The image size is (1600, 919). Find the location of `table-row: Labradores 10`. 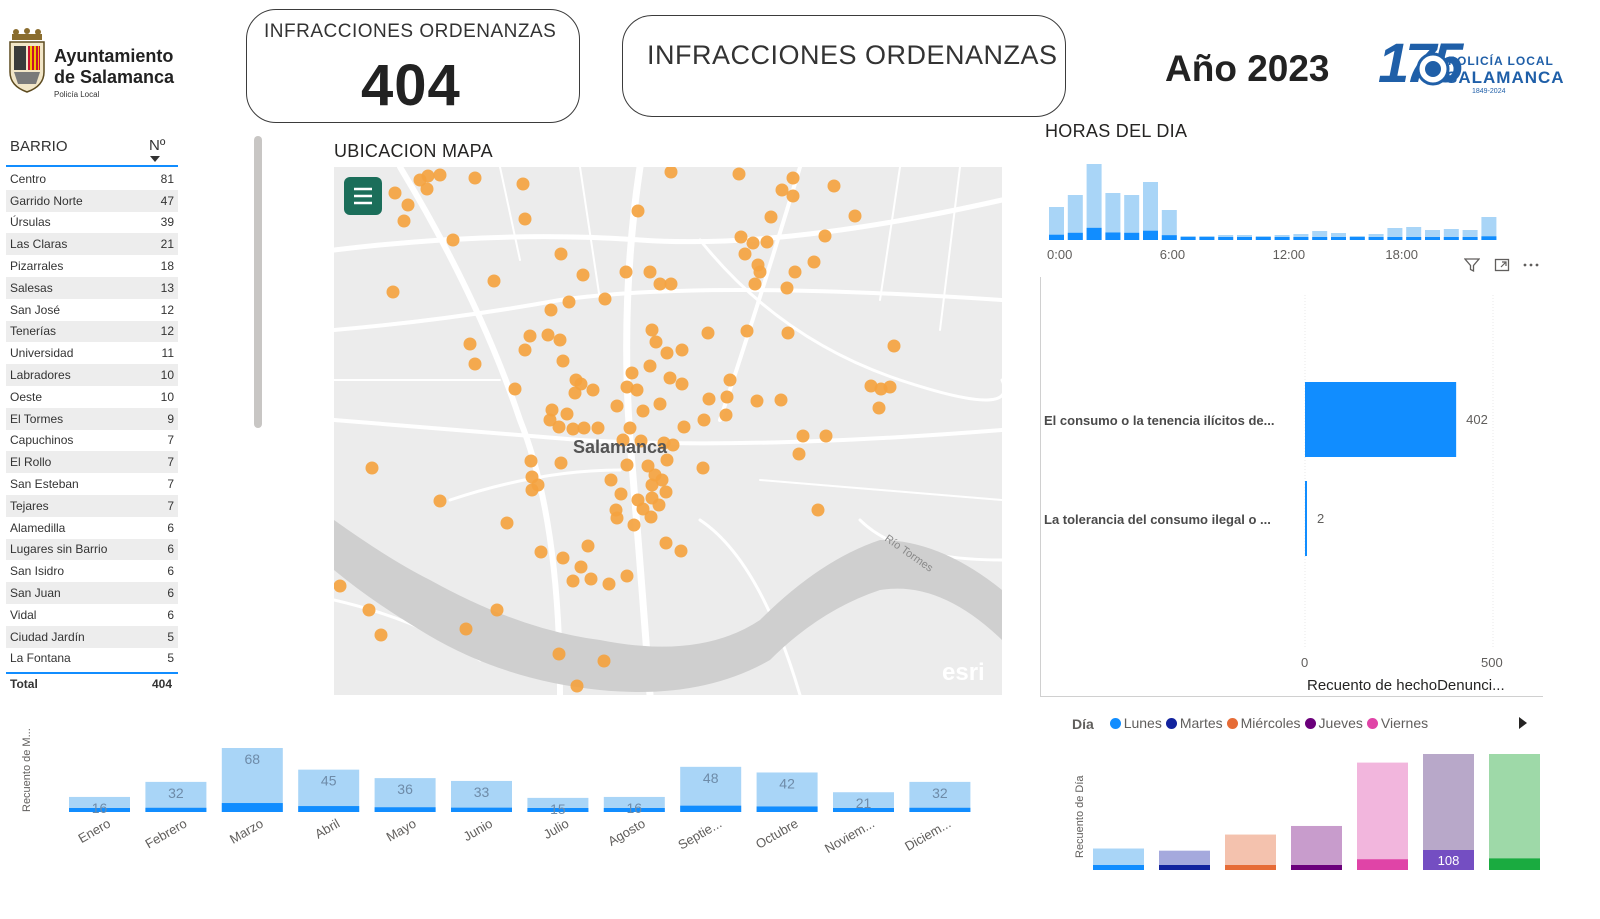

table-row: Labradores 10 is located at coordinates (92, 375).